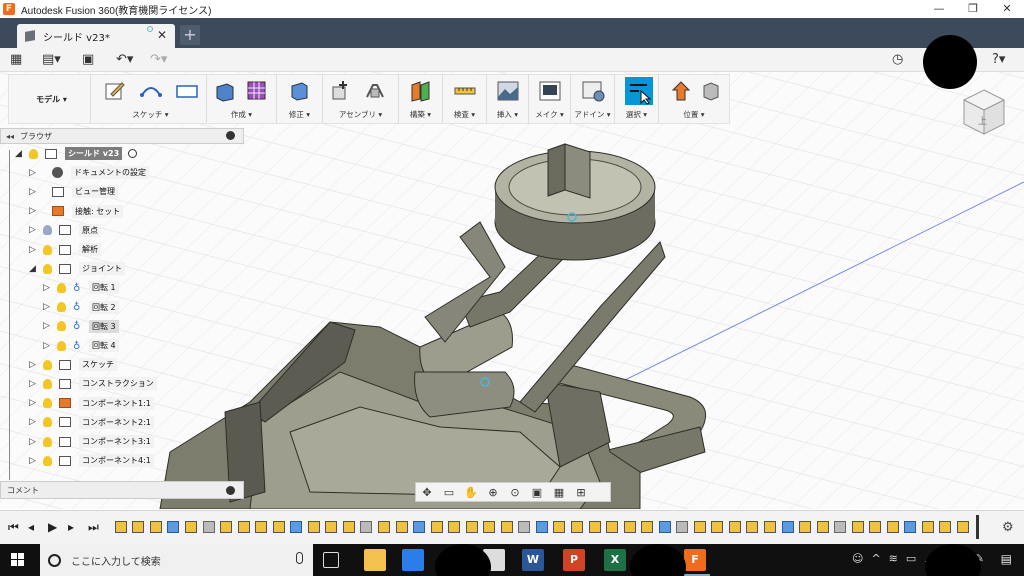 The image size is (1024, 576). What do you see at coordinates (559, 492) in the screenshot?
I see `grid-icon: ▦` at bounding box center [559, 492].